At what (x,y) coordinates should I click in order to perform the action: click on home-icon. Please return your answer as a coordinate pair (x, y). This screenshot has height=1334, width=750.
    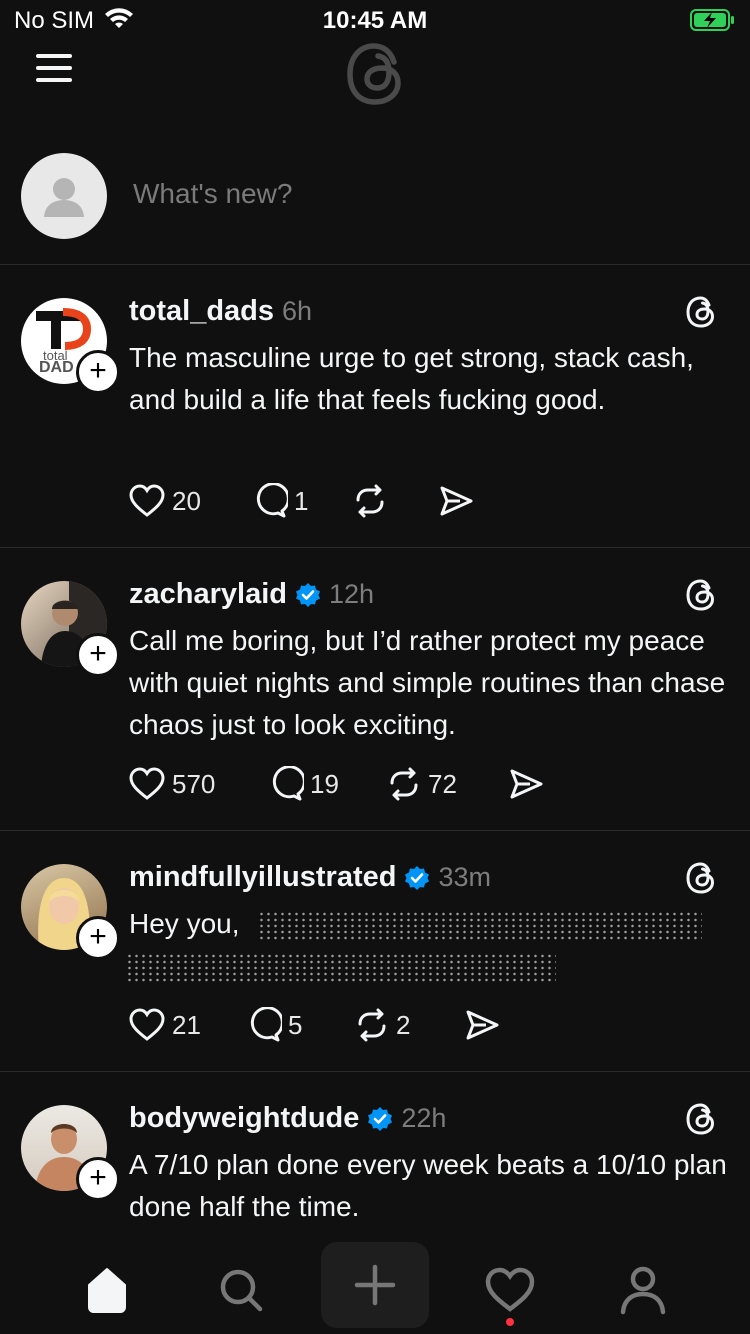
    Looking at the image, I should click on (107, 1290).